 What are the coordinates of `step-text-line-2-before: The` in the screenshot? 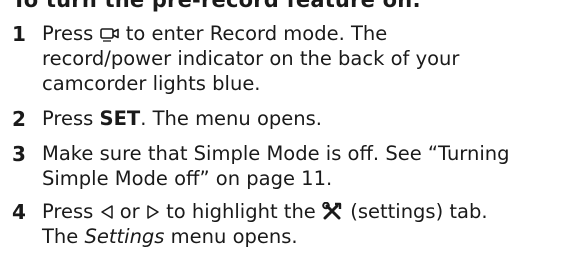 It's located at (60, 236).